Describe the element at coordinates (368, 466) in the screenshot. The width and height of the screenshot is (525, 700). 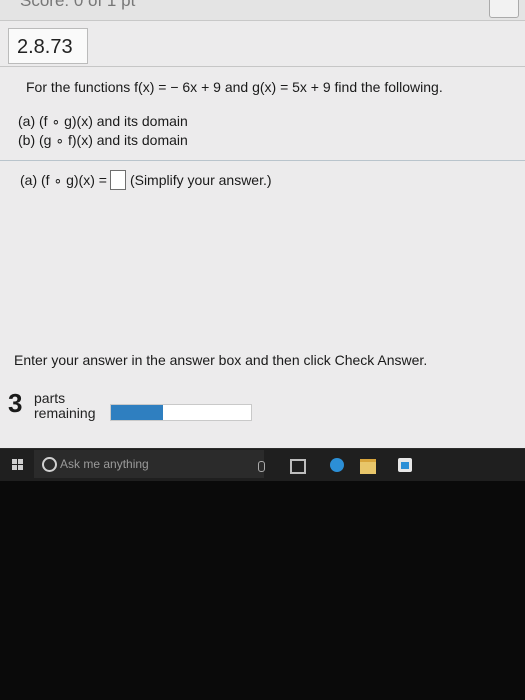
I see `file-explorer-icon` at that location.